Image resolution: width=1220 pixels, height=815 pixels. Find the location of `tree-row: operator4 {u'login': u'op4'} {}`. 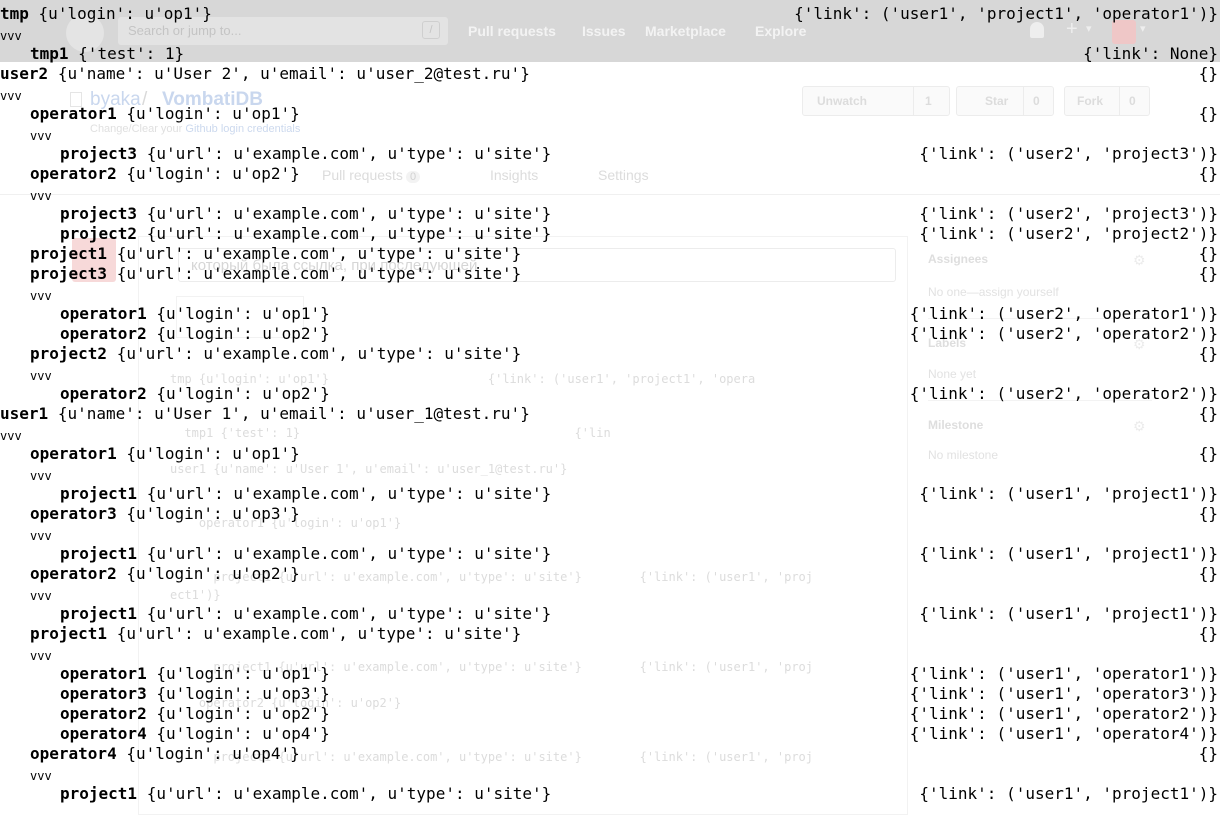

tree-row: operator4 {u'login': u'op4'} {} is located at coordinates (610, 754).